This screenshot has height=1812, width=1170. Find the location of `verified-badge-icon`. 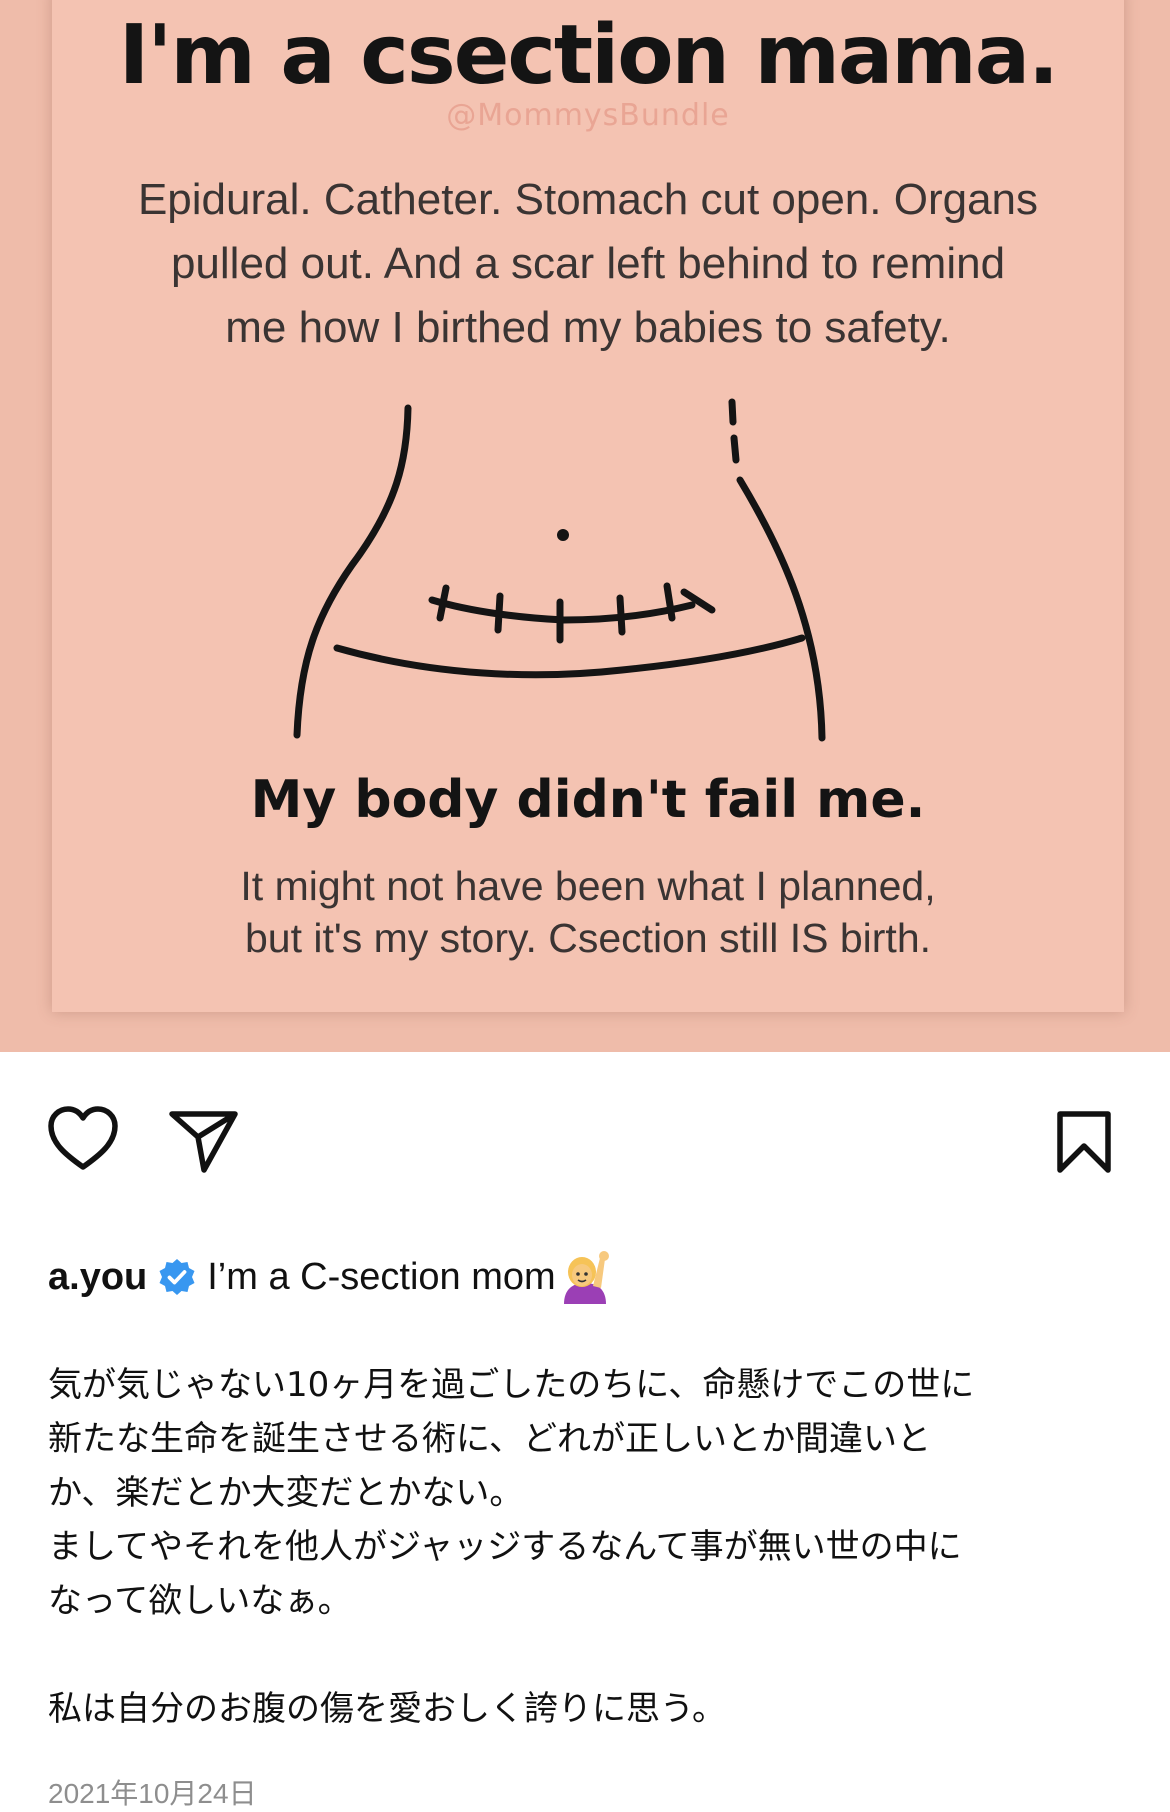

verified-badge-icon is located at coordinates (177, 1277).